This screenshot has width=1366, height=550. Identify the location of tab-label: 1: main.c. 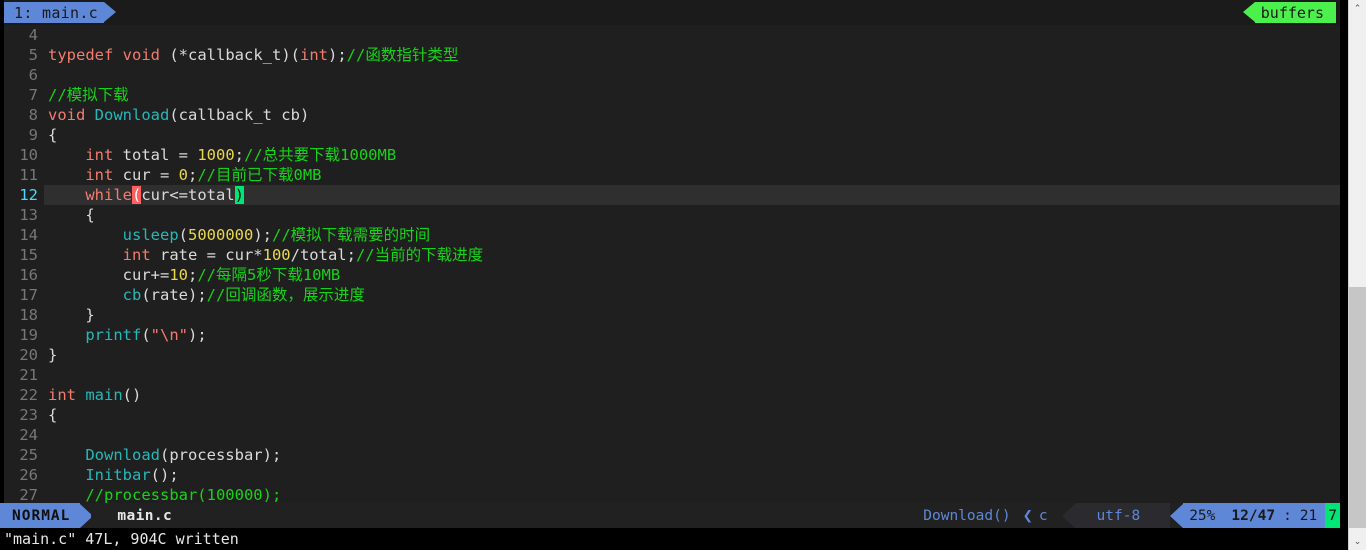
(56, 12).